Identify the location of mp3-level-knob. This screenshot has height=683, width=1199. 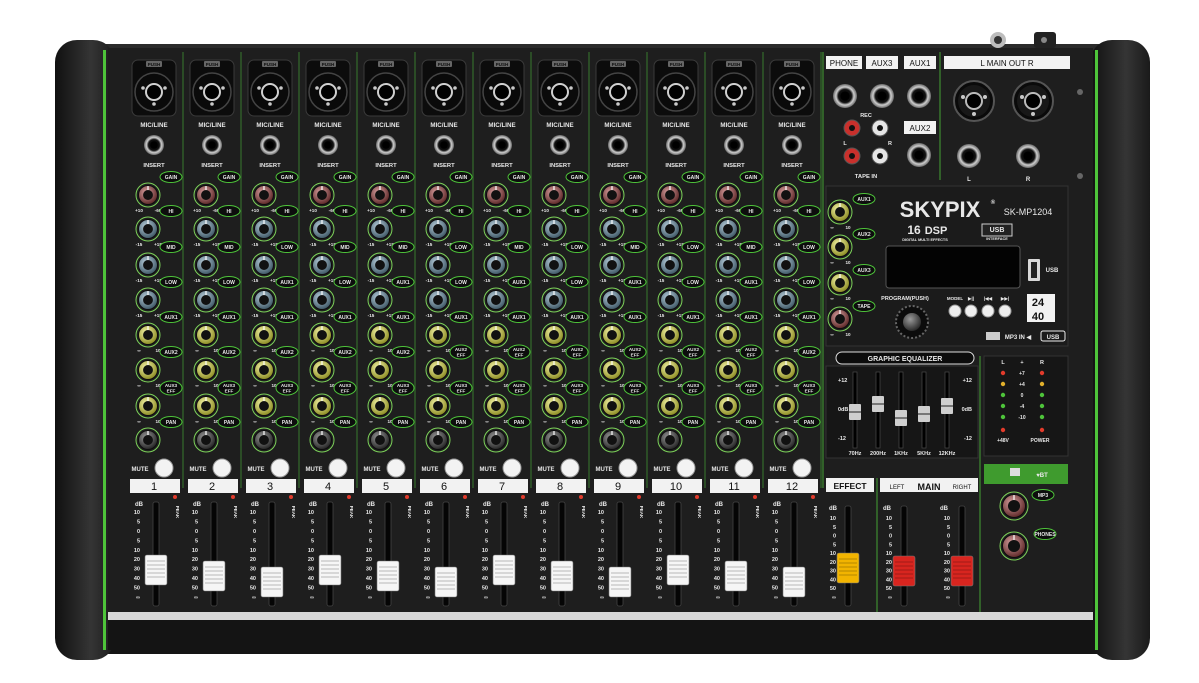
(1014, 506).